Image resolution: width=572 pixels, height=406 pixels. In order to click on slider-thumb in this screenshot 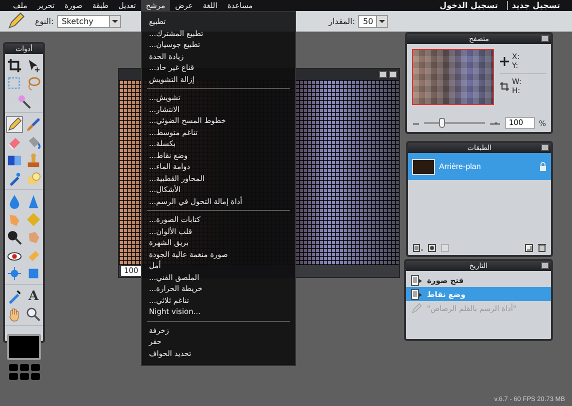, I will do `click(442, 123)`.